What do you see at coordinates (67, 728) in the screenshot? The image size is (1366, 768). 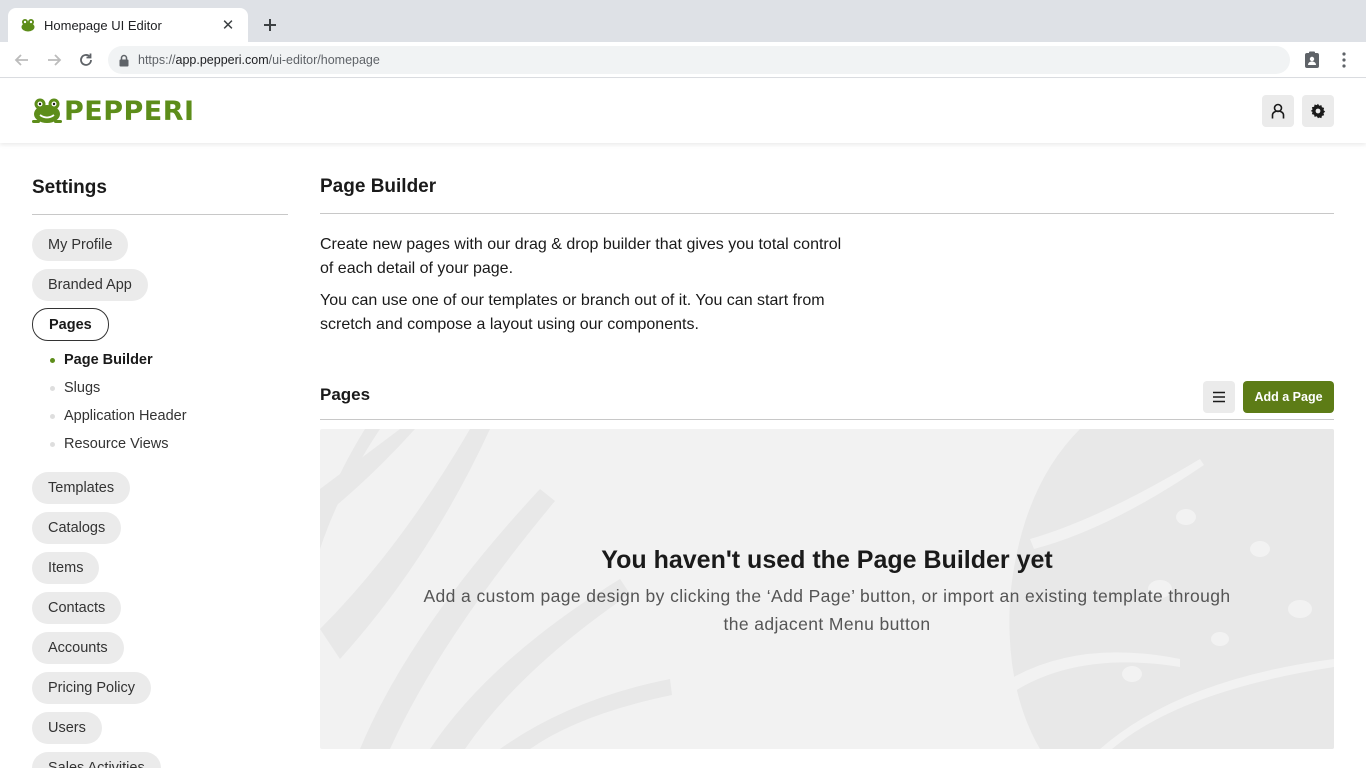 I see `sidebar-item-users: Users` at bounding box center [67, 728].